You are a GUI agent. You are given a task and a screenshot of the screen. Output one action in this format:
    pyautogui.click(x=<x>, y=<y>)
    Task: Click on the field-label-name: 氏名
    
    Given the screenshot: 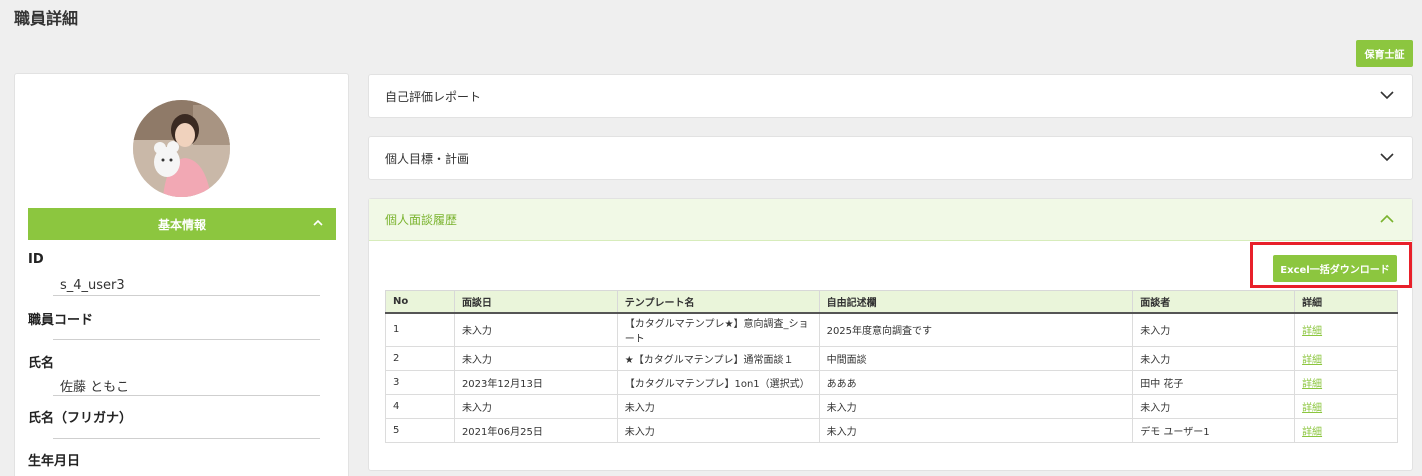 What is the action you would take?
    pyautogui.click(x=41, y=363)
    